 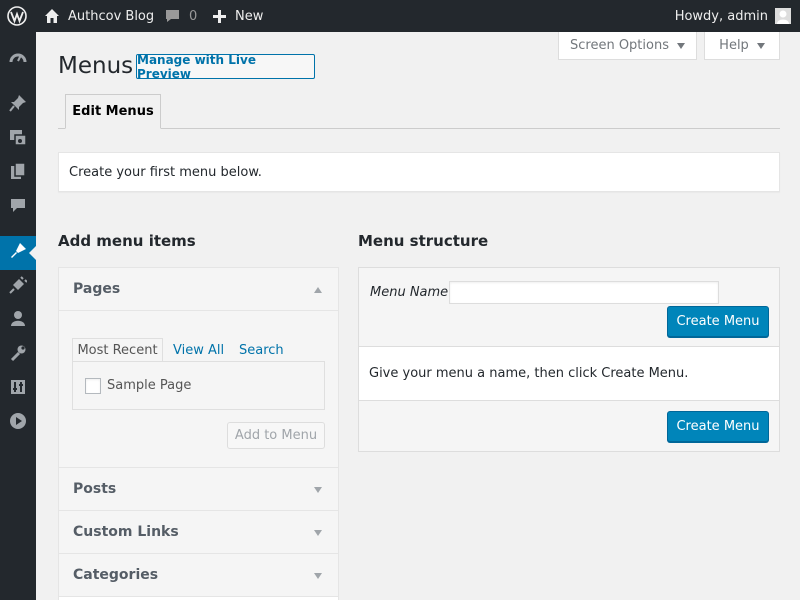 What do you see at coordinates (225, 67) in the screenshot?
I see `live-preview-button: Manage with Live Preview` at bounding box center [225, 67].